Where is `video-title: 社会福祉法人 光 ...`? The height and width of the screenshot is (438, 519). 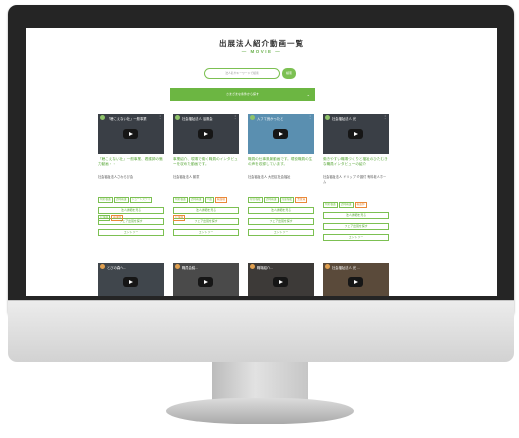
video-title: 社会福祉法人 光 ... is located at coordinates (346, 268).